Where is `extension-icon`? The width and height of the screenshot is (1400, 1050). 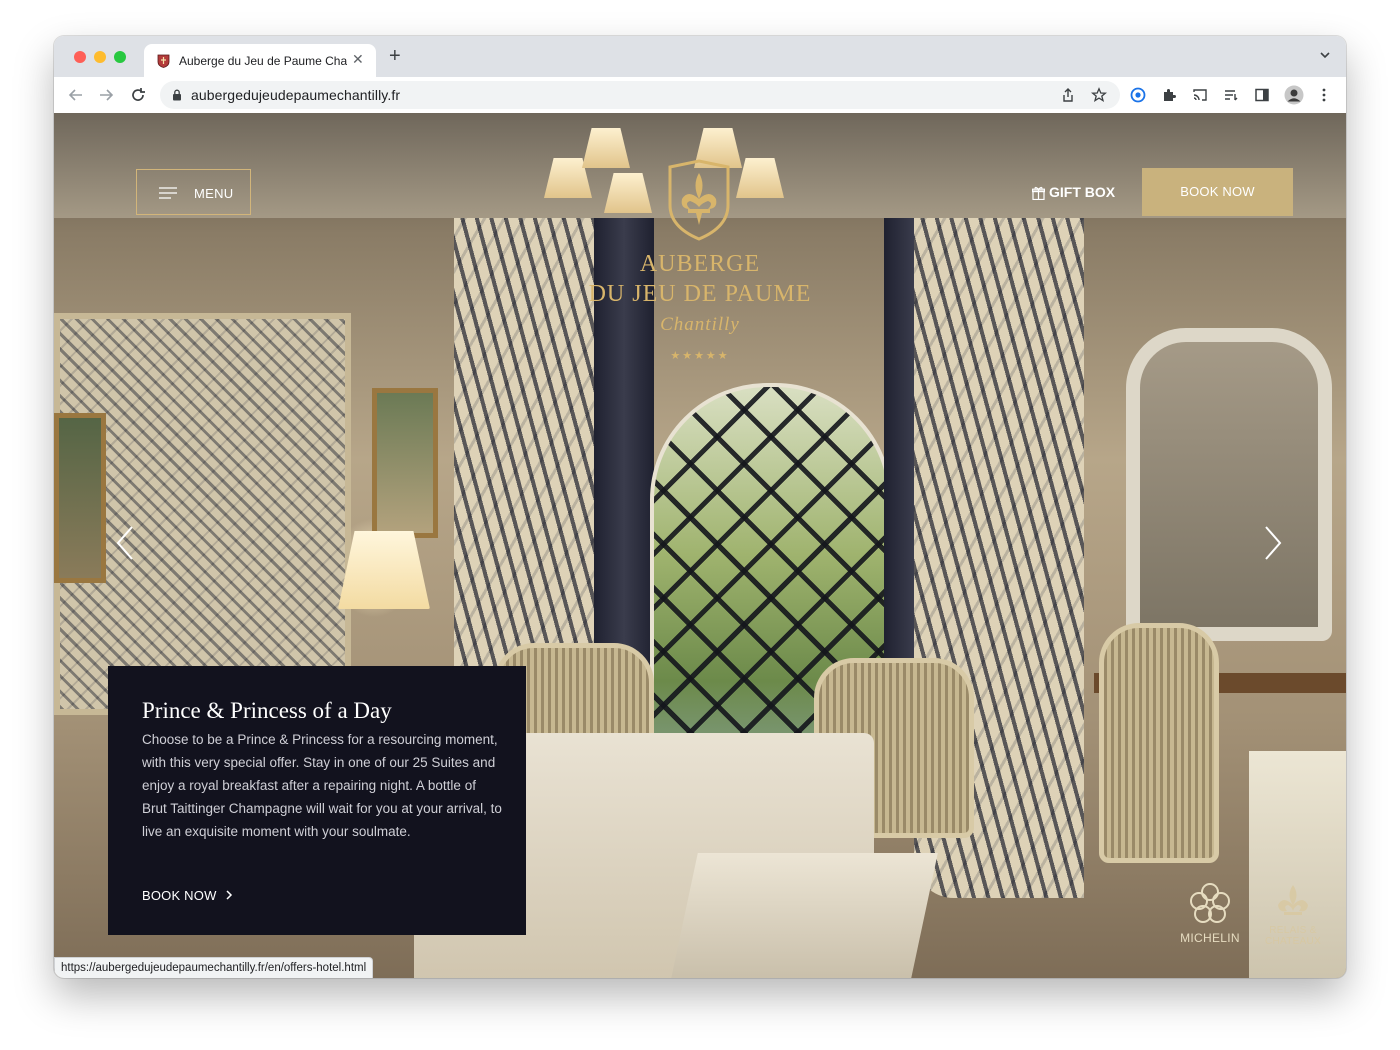 extension-icon is located at coordinates (1138, 95).